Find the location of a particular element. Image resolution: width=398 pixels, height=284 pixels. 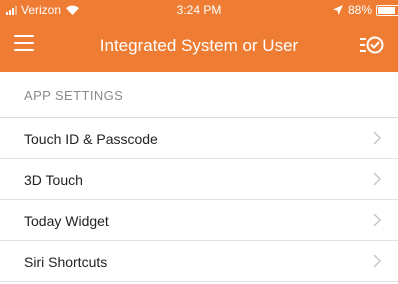

settings-row-siri-shortcuts: Siri Shortcuts is located at coordinates (199, 261).